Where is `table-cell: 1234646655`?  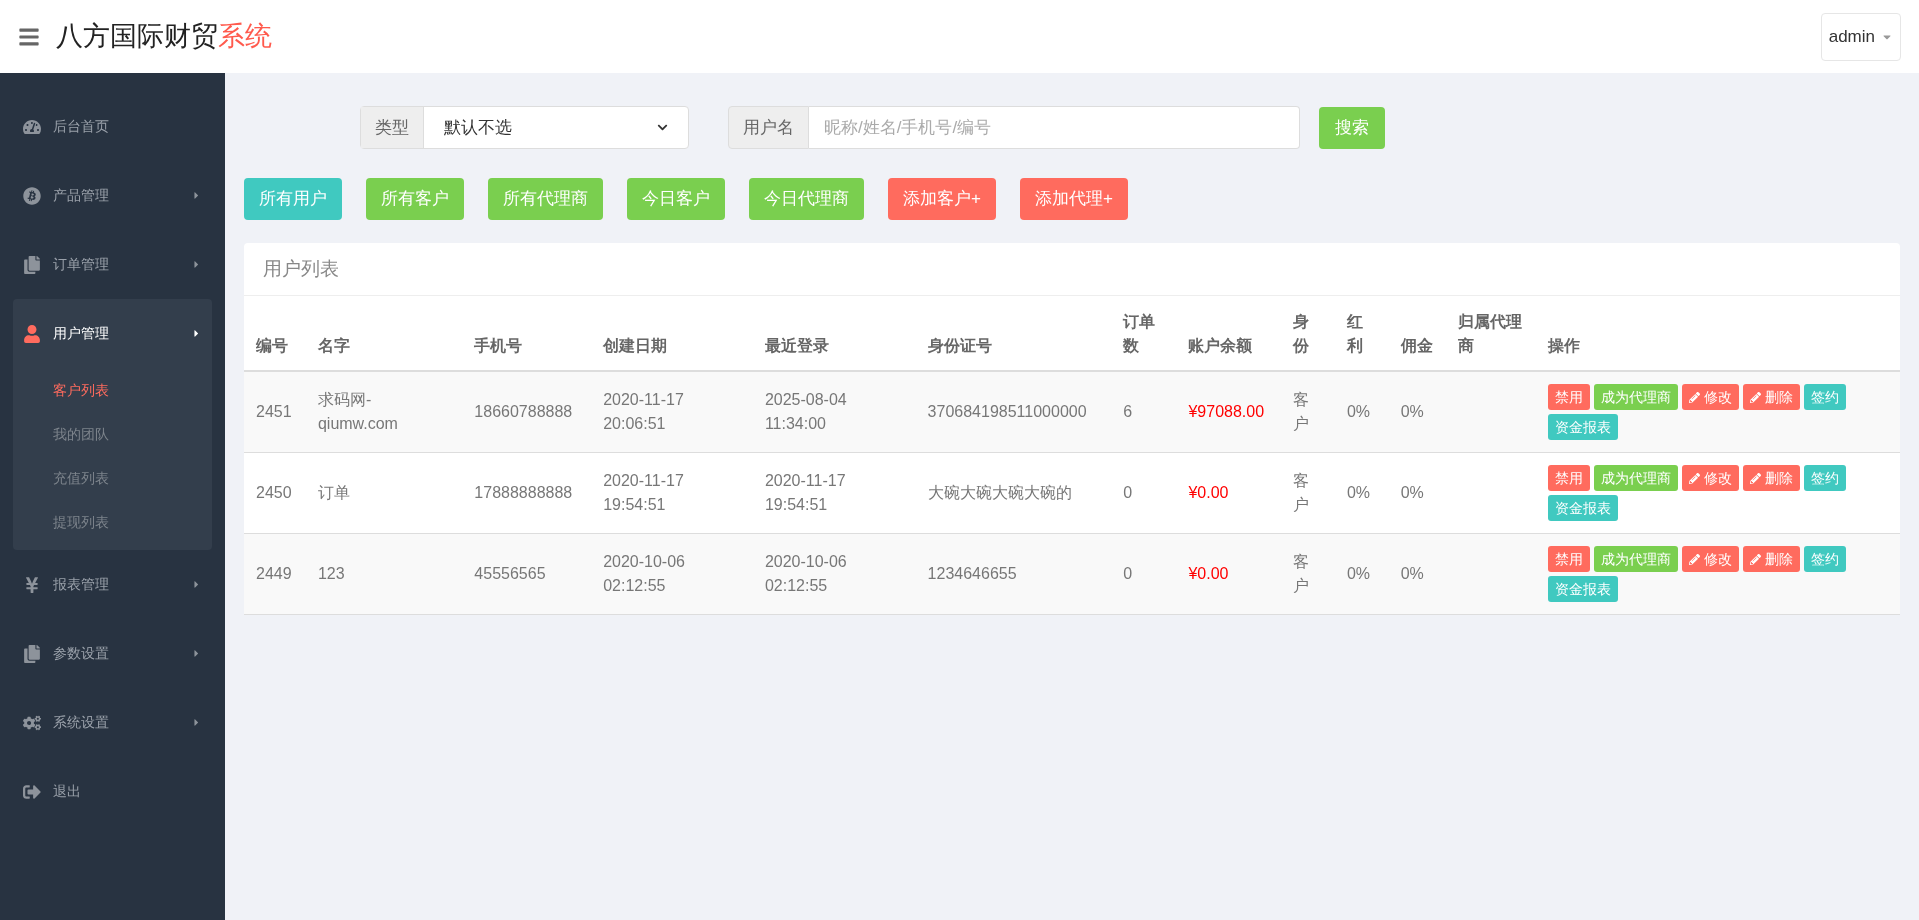 table-cell: 1234646655 is located at coordinates (1013, 574).